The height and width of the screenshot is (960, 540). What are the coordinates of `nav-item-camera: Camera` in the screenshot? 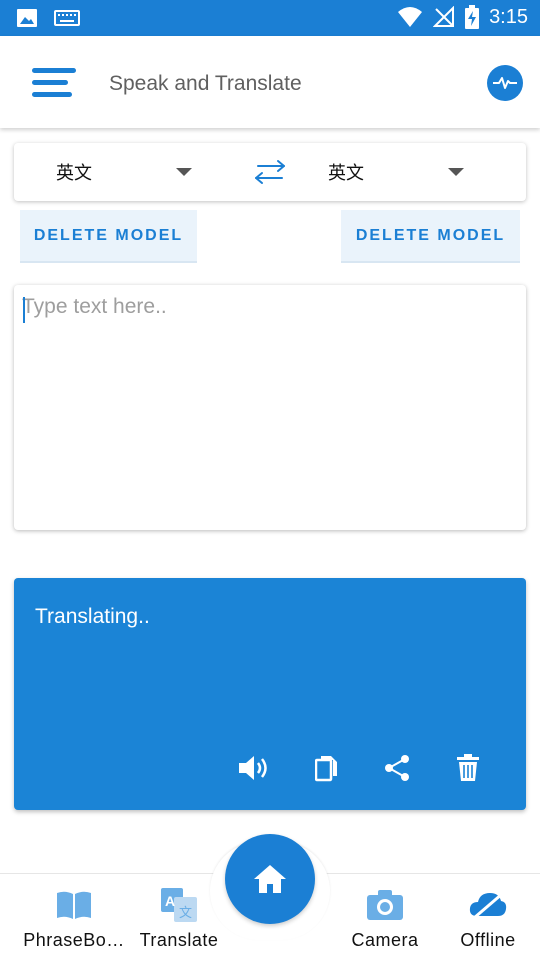 It's located at (385, 917).